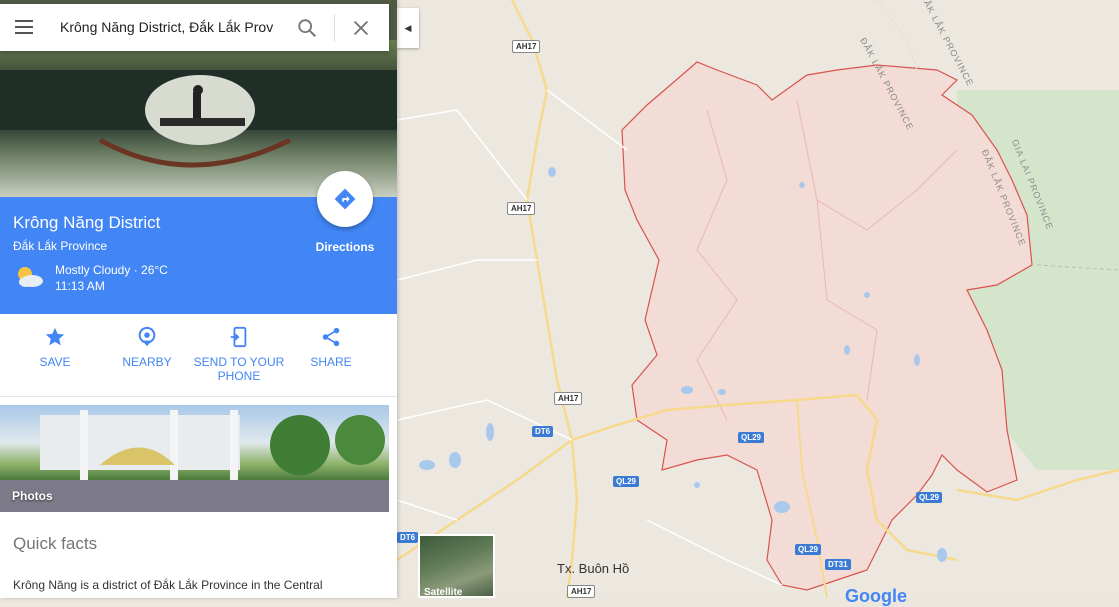 Image resolution: width=1119 pixels, height=607 pixels. Describe the element at coordinates (147, 347) in the screenshot. I see `nearby-button: NEARBY` at that location.